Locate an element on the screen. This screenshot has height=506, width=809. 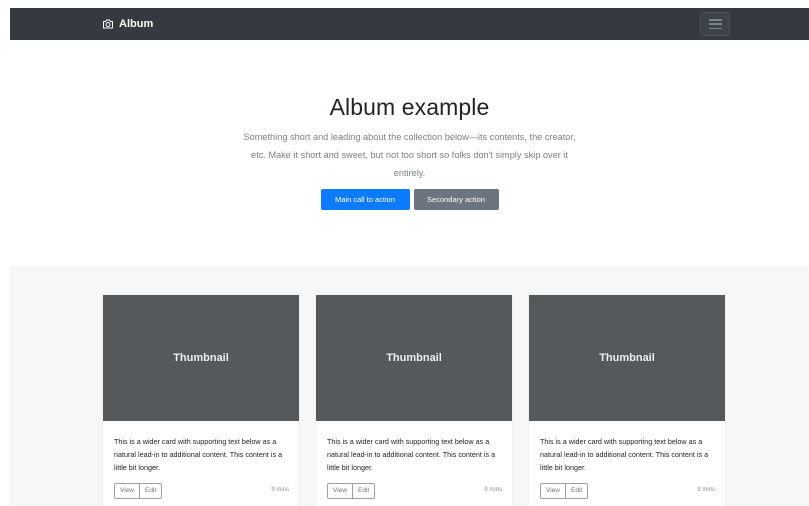
brand-label: Album is located at coordinates (136, 24).